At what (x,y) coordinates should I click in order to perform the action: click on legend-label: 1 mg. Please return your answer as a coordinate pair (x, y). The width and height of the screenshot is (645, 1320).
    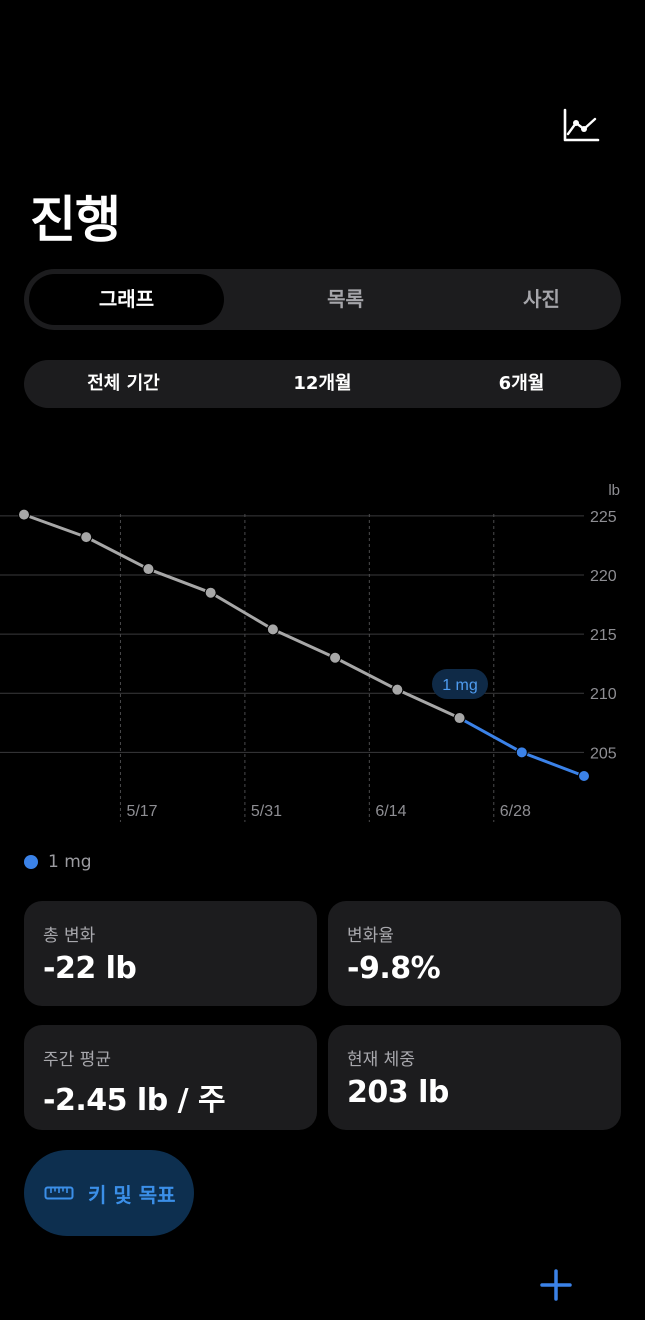
    Looking at the image, I should click on (70, 862).